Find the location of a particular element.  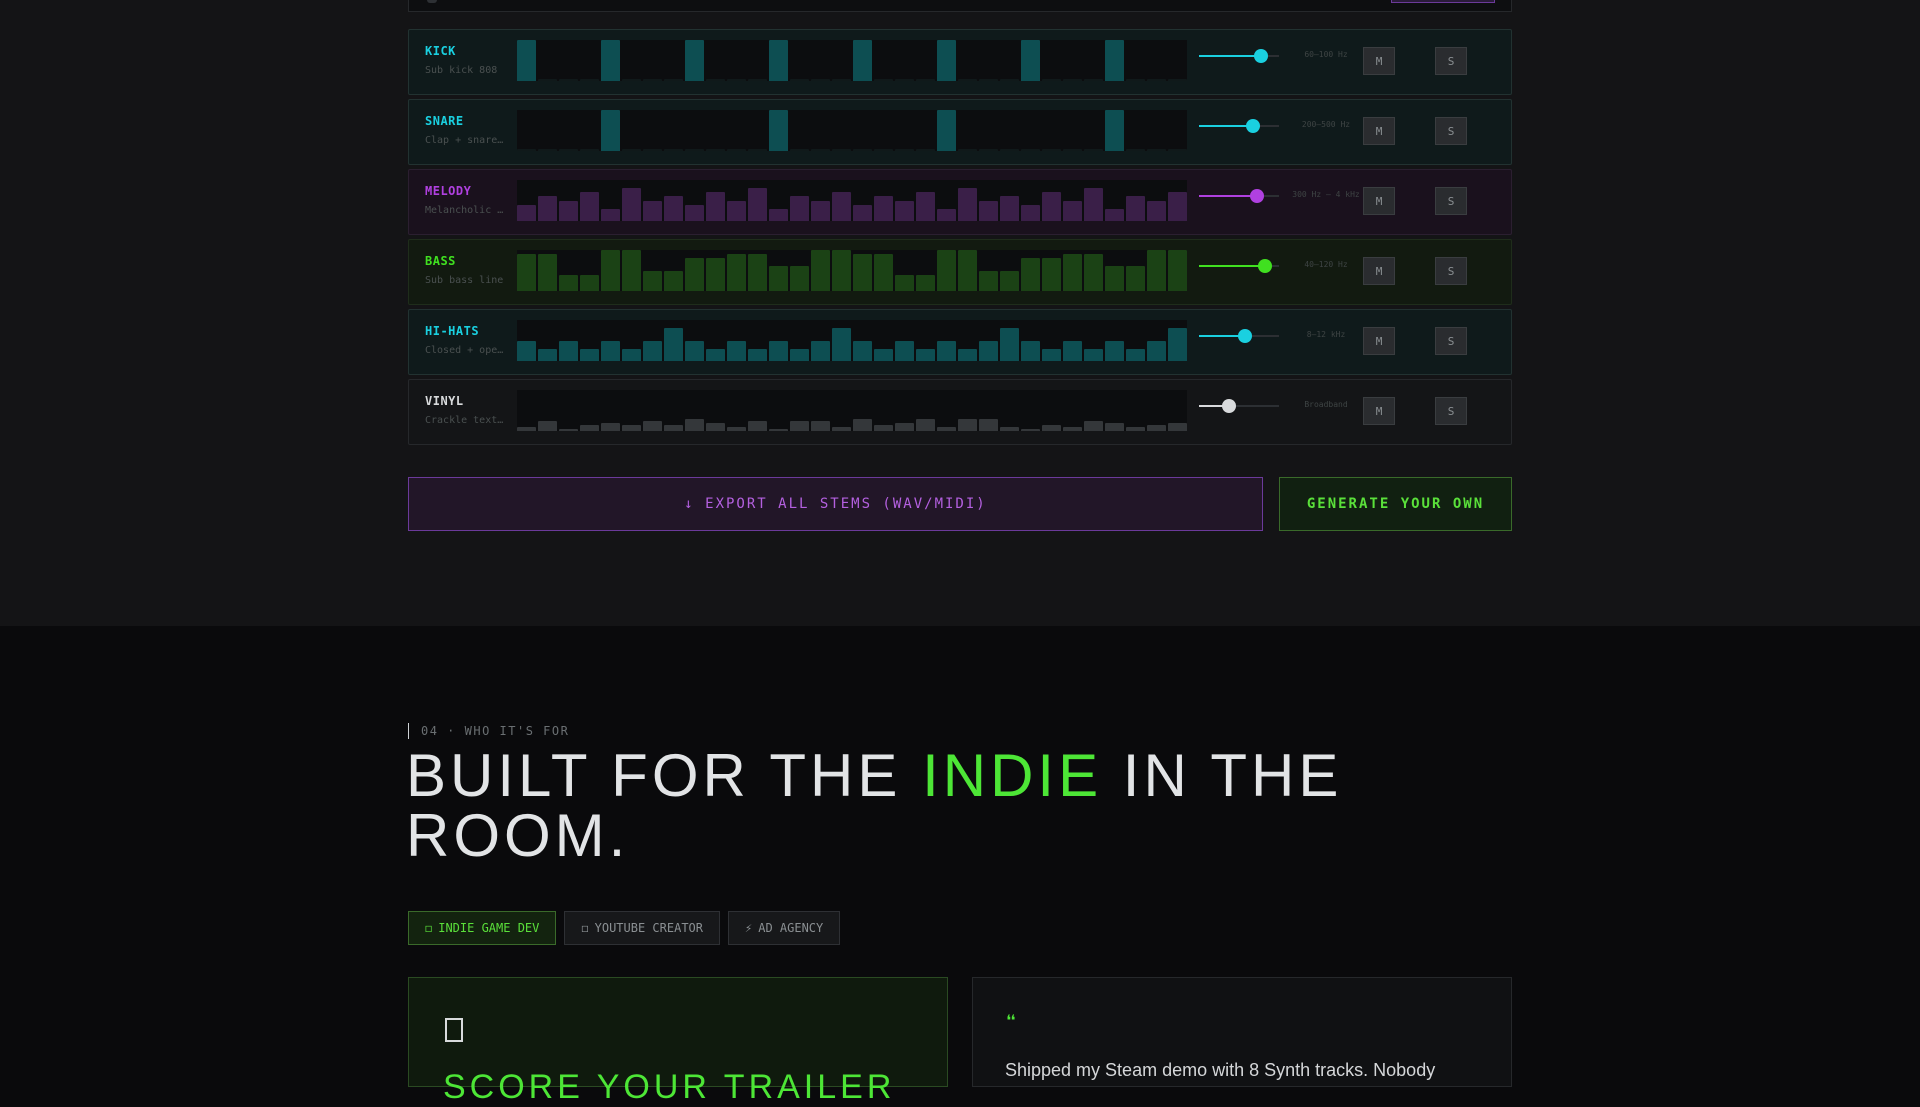

tab-ad-agency: ⚡ AD AGENCY is located at coordinates (784, 928).